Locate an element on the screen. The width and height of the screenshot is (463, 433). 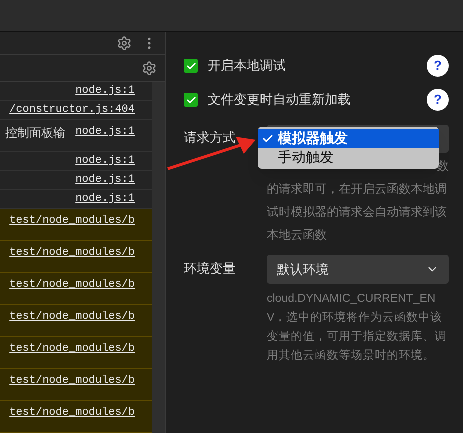
description-text: 本地云函数 is located at coordinates (297, 235).